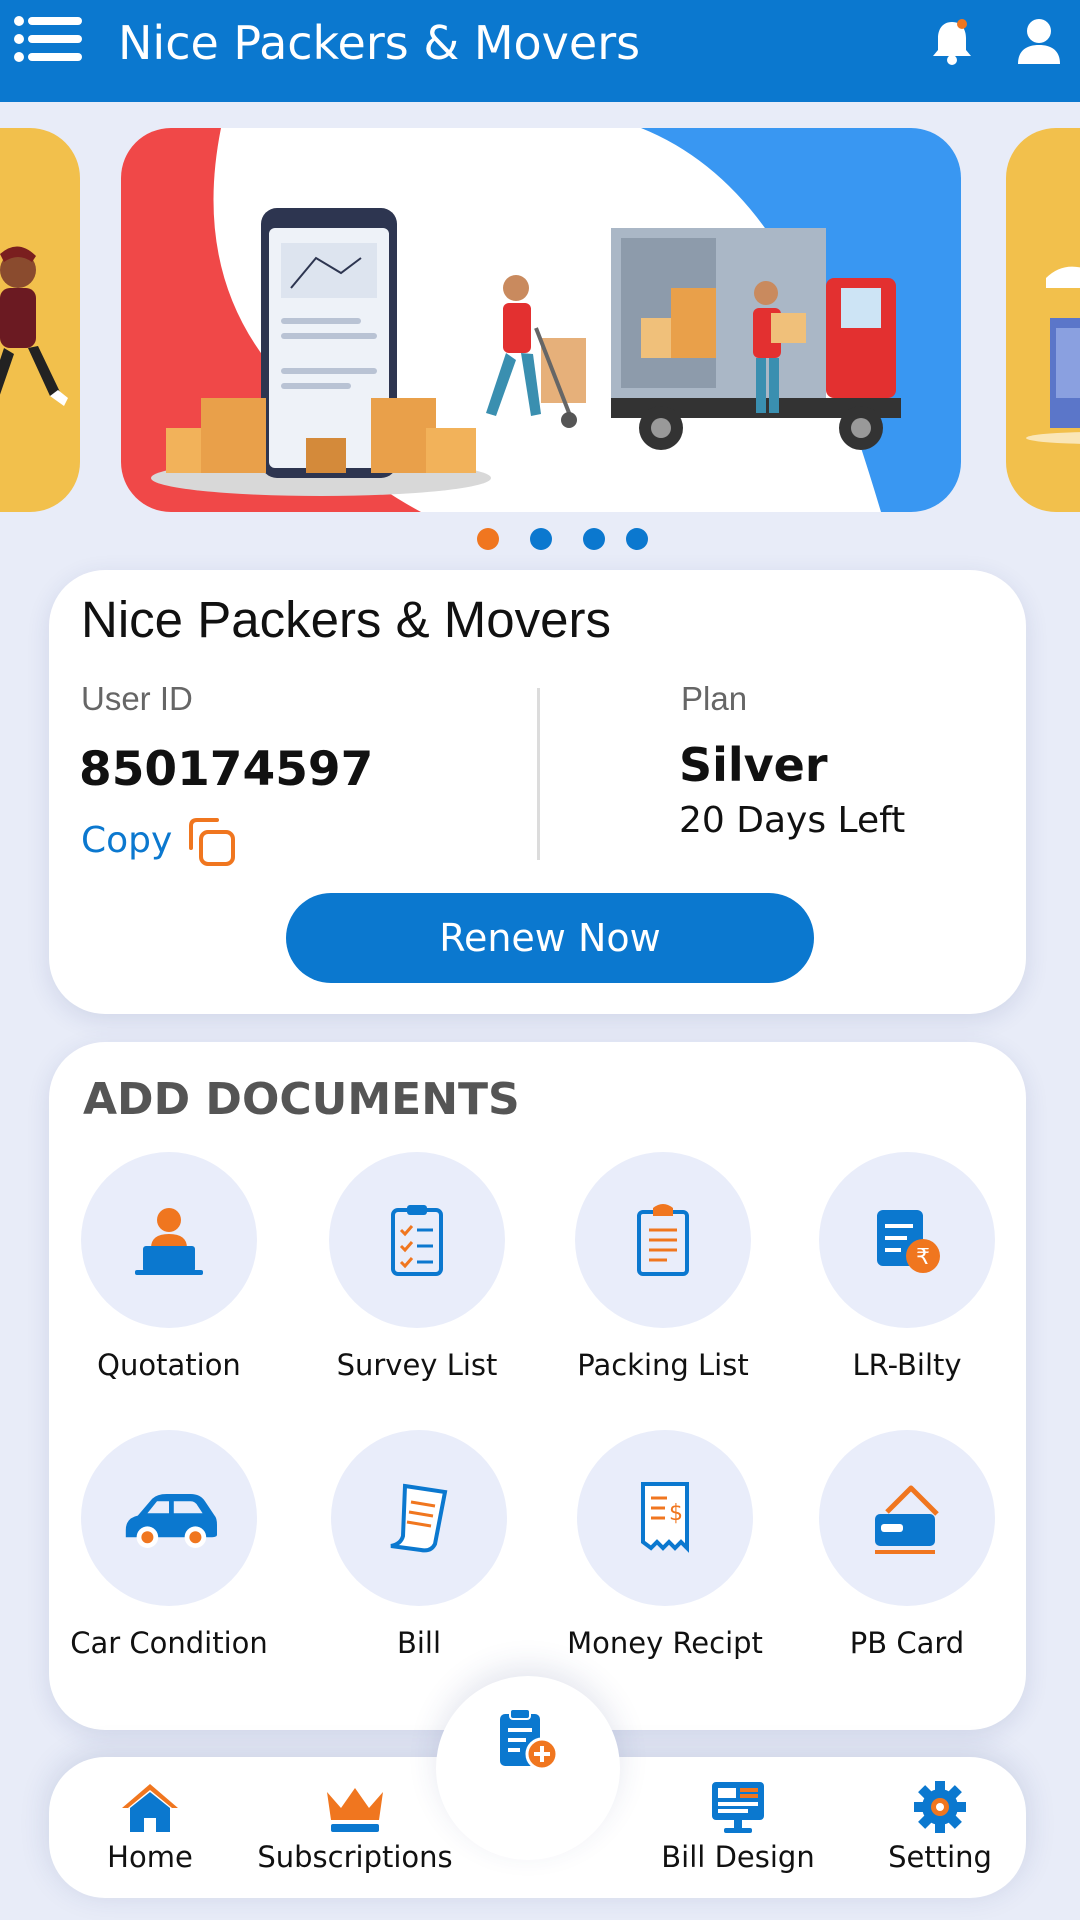 The height and width of the screenshot is (1920, 1080). I want to click on lr-bilty-icon: ₹, so click(908, 1241).